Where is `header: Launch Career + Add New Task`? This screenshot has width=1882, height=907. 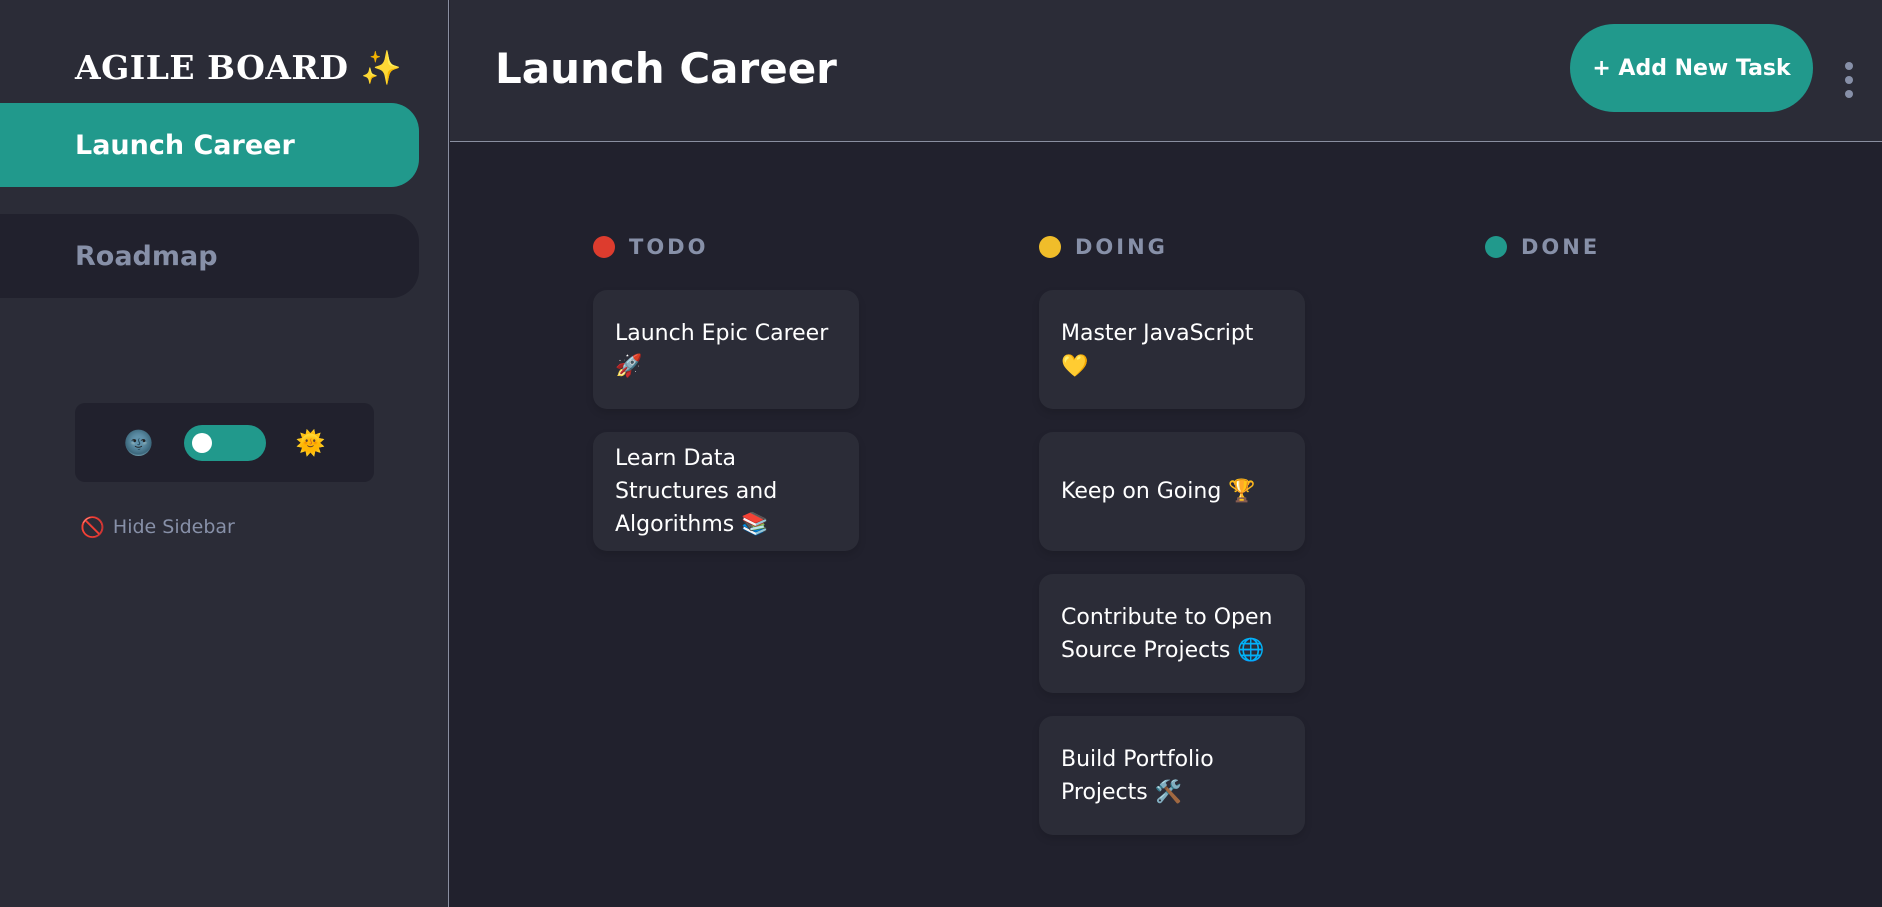
header: Launch Career + Add New Task is located at coordinates (1166, 71).